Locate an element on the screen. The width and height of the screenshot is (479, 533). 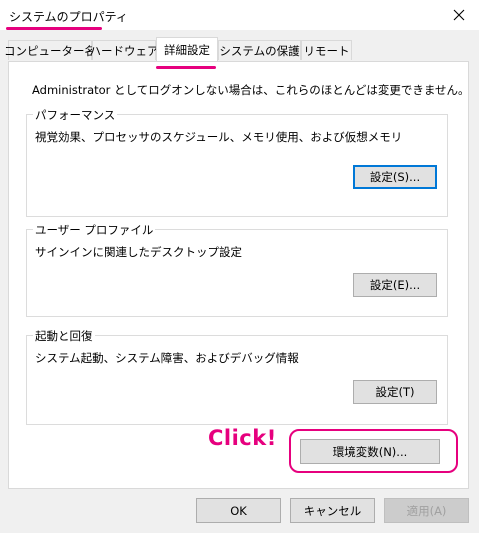
performance-description: 視覚効果、プロセッサのスケジュール、メモリ使用、および仮想メモリ is located at coordinates (219, 137).